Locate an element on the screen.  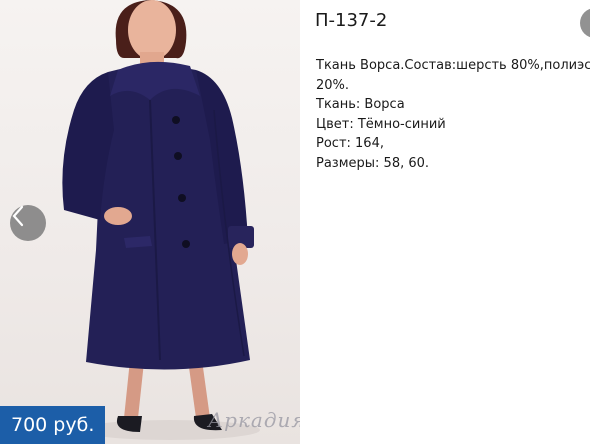
chevron-right-icon is located at coordinates (585, 23).